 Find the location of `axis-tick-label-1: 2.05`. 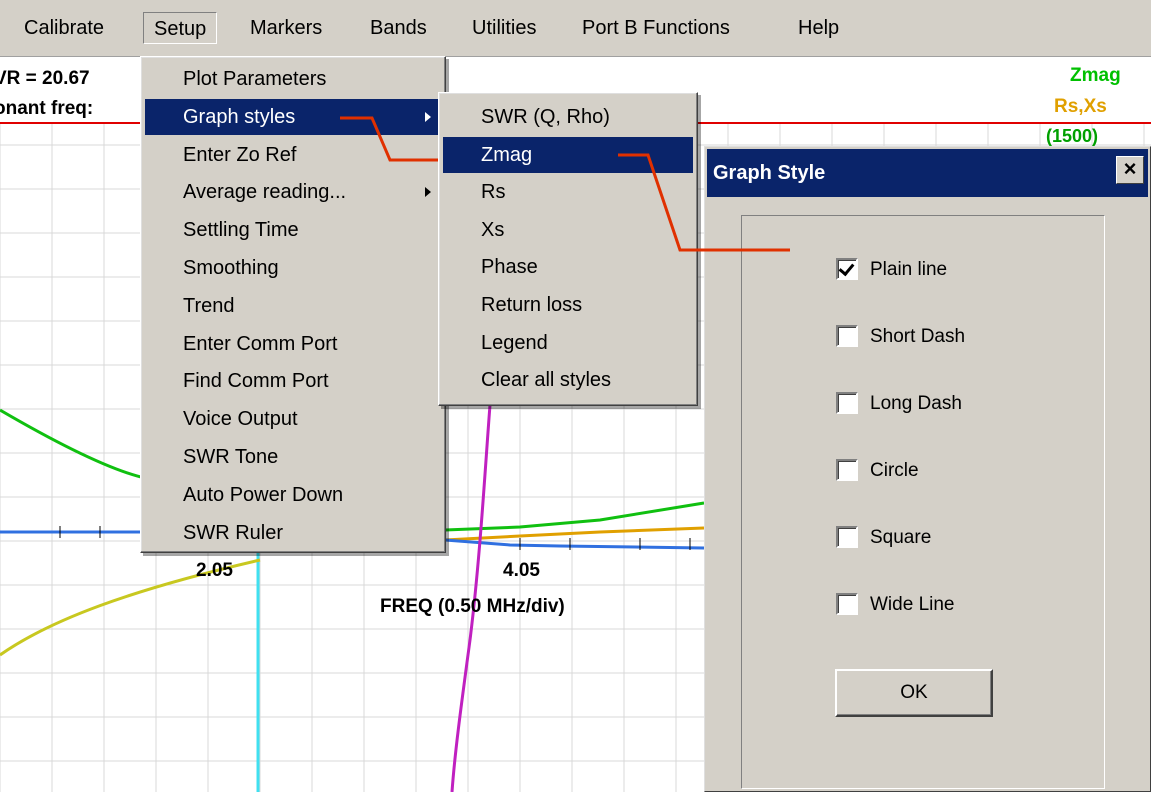

axis-tick-label-1: 2.05 is located at coordinates (214, 570).